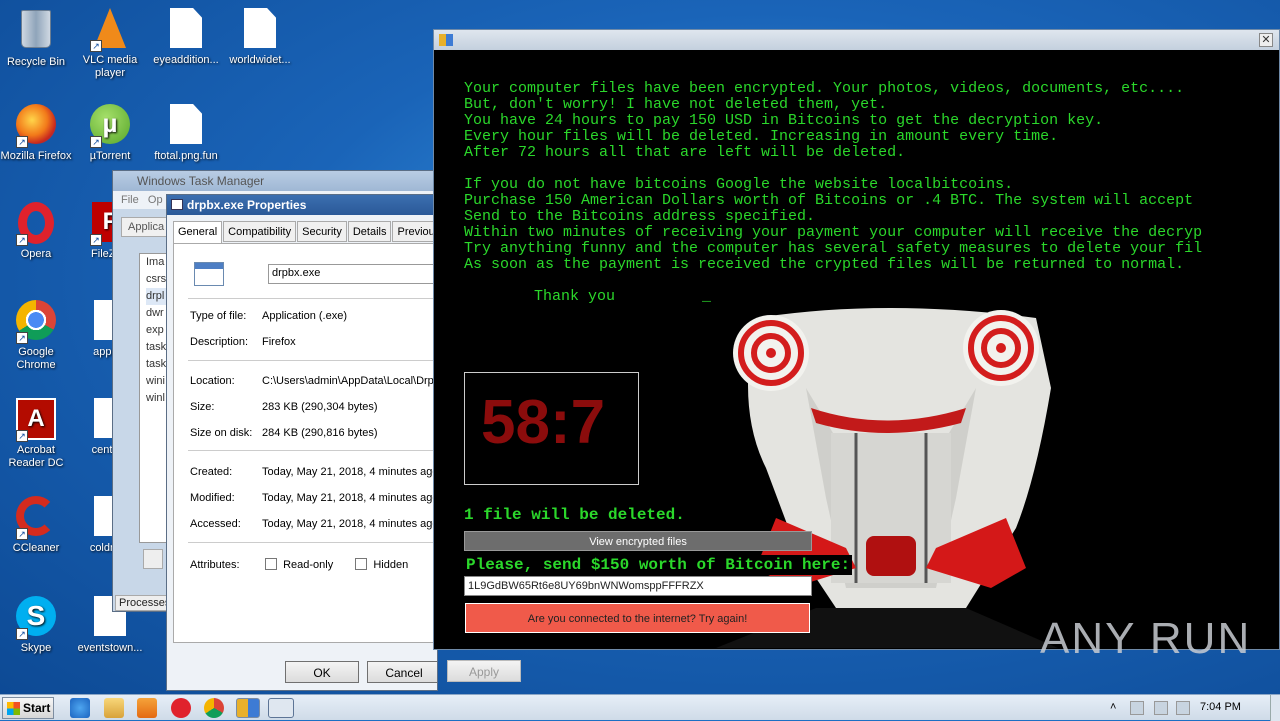 Image resolution: width=1280 pixels, height=721 pixels. Describe the element at coordinates (155, 200) in the screenshot. I see `menu-options: Op` at that location.